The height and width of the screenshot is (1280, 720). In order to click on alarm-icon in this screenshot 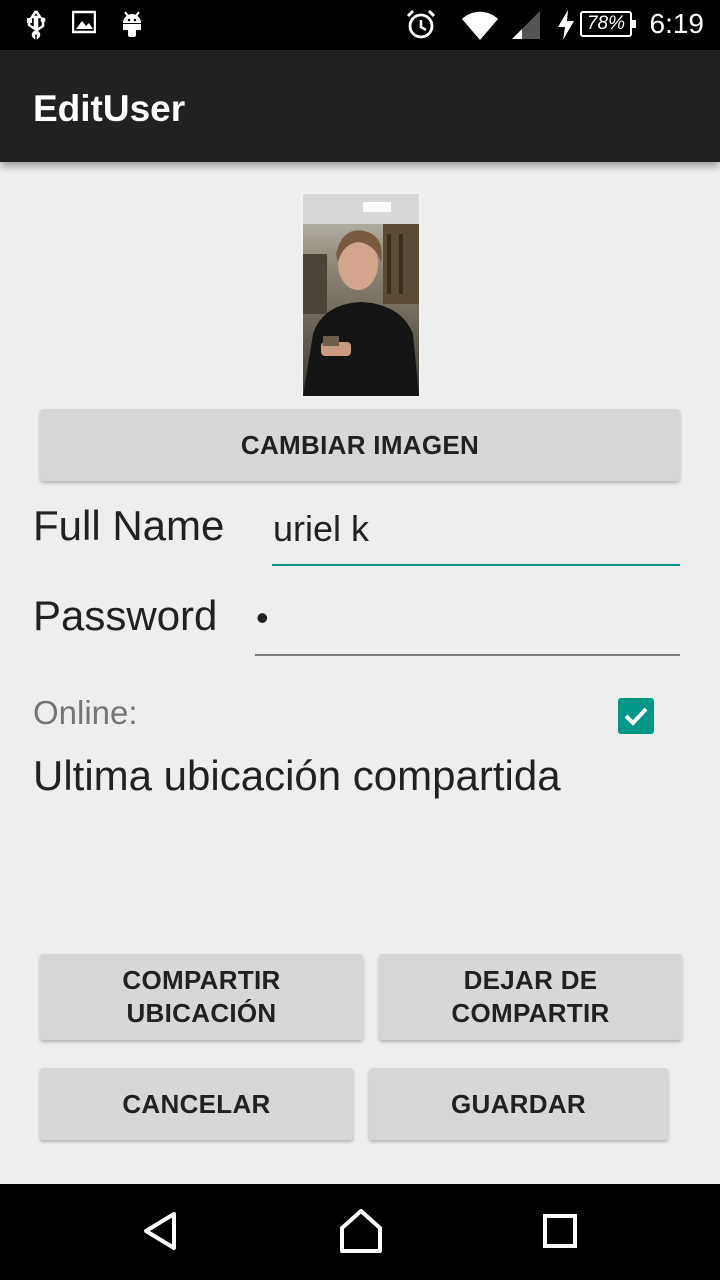, I will do `click(421, 24)`.